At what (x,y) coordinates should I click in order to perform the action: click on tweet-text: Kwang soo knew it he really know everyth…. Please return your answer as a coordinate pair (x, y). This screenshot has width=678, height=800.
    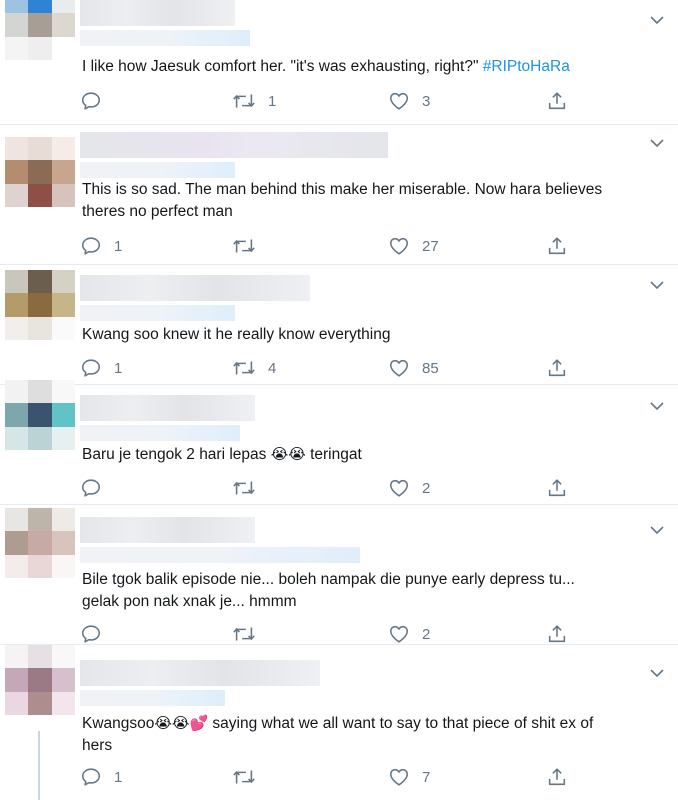
    Looking at the image, I should click on (236, 334).